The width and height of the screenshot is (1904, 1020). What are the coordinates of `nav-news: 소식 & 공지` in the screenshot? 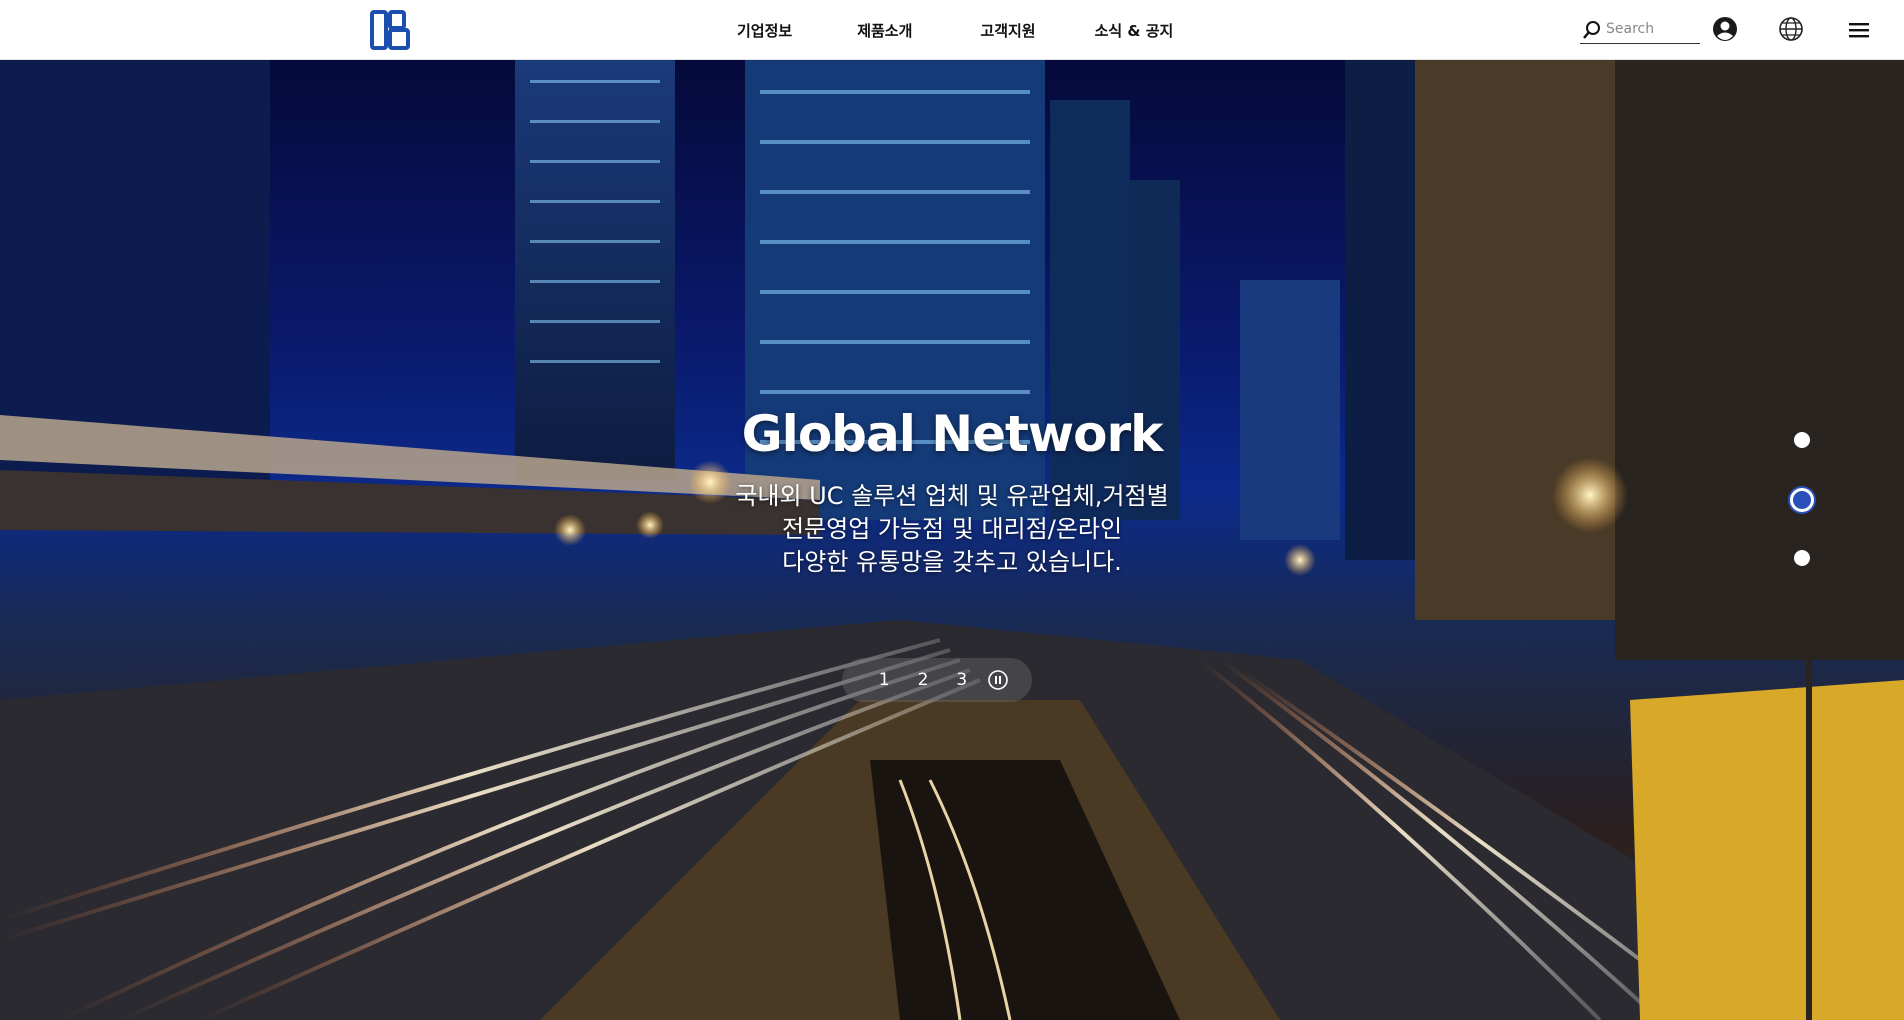 It's located at (1134, 30).